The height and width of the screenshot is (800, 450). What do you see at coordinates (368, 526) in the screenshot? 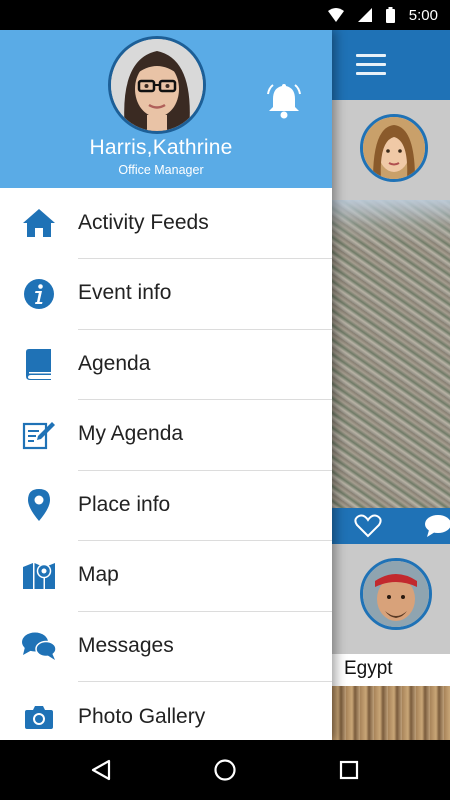
I see `heart-icon` at bounding box center [368, 526].